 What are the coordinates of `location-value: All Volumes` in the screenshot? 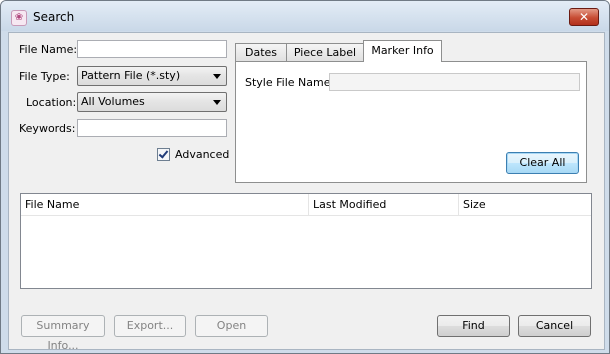 It's located at (113, 101).